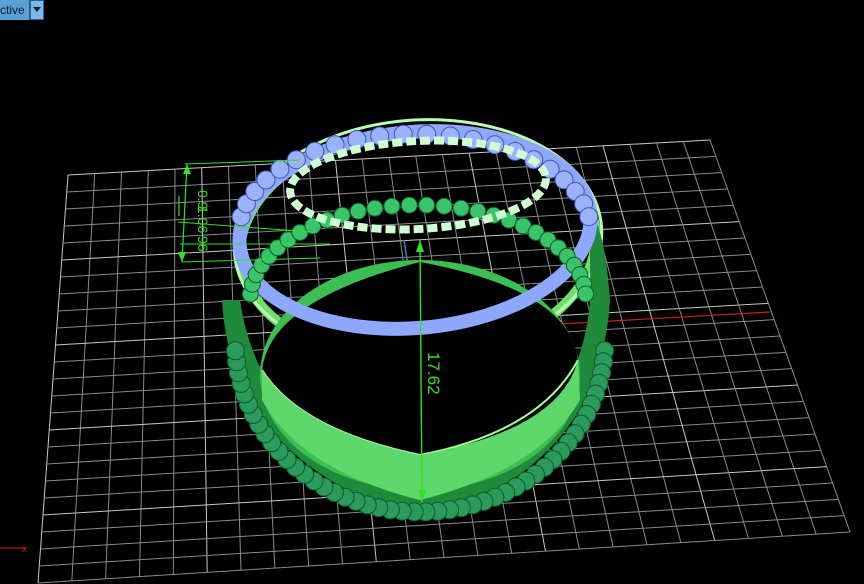  Describe the element at coordinates (203, 200) in the screenshot. I see `dimension-label-top: 0.9` at that location.